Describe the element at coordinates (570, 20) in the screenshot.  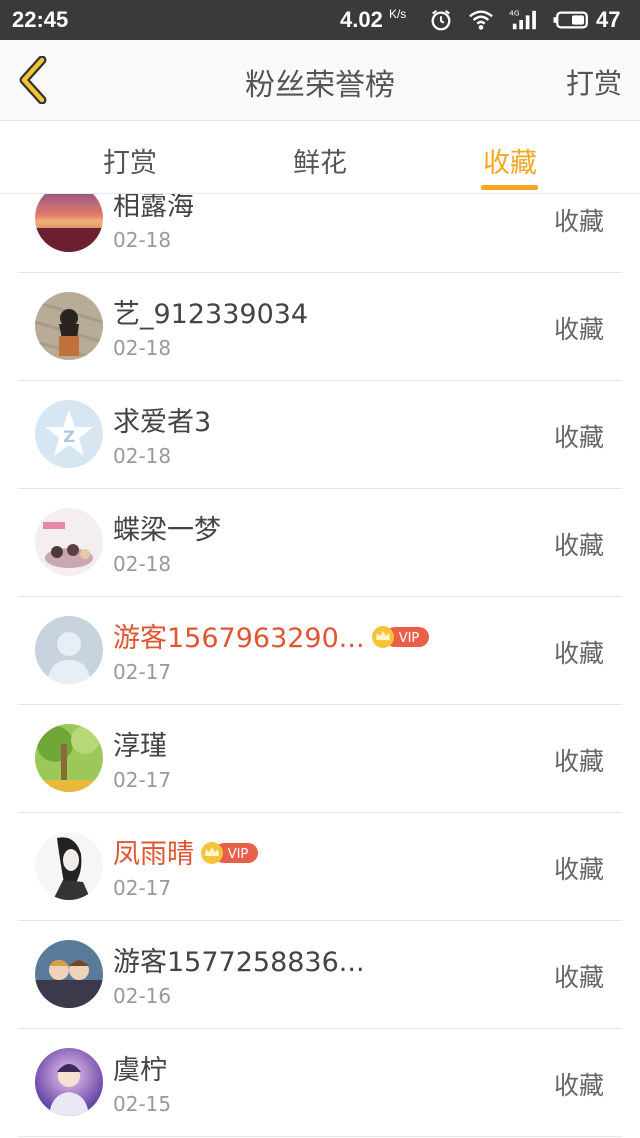
I see `battery-icon` at that location.